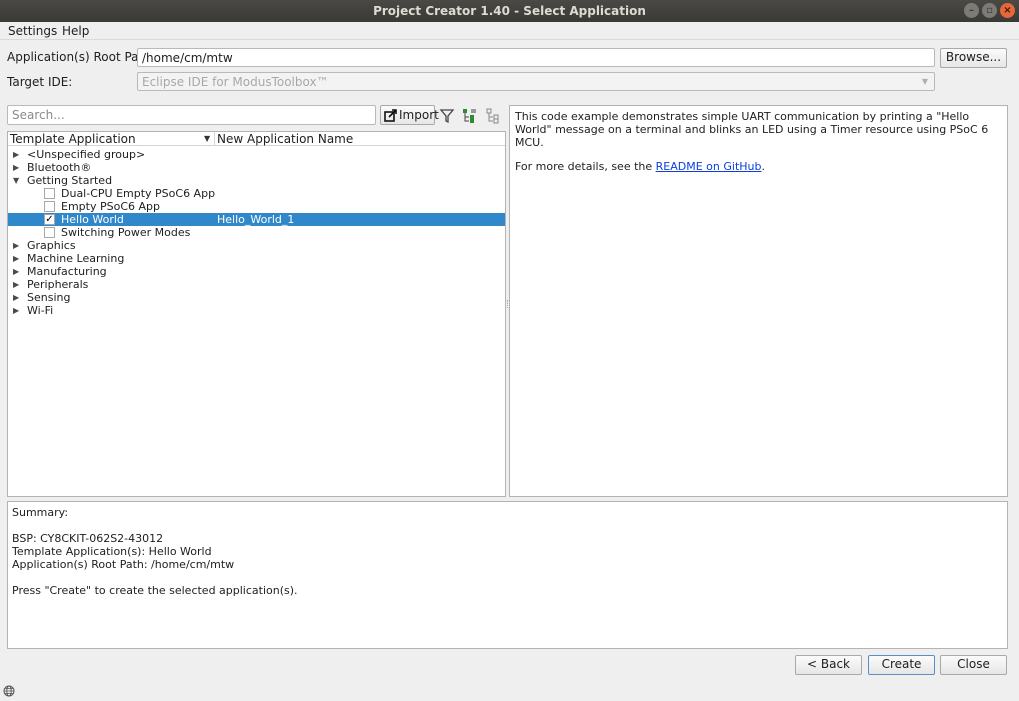  Describe the element at coordinates (256, 297) in the screenshot. I see `tree-group: ▶ Sensing` at that location.